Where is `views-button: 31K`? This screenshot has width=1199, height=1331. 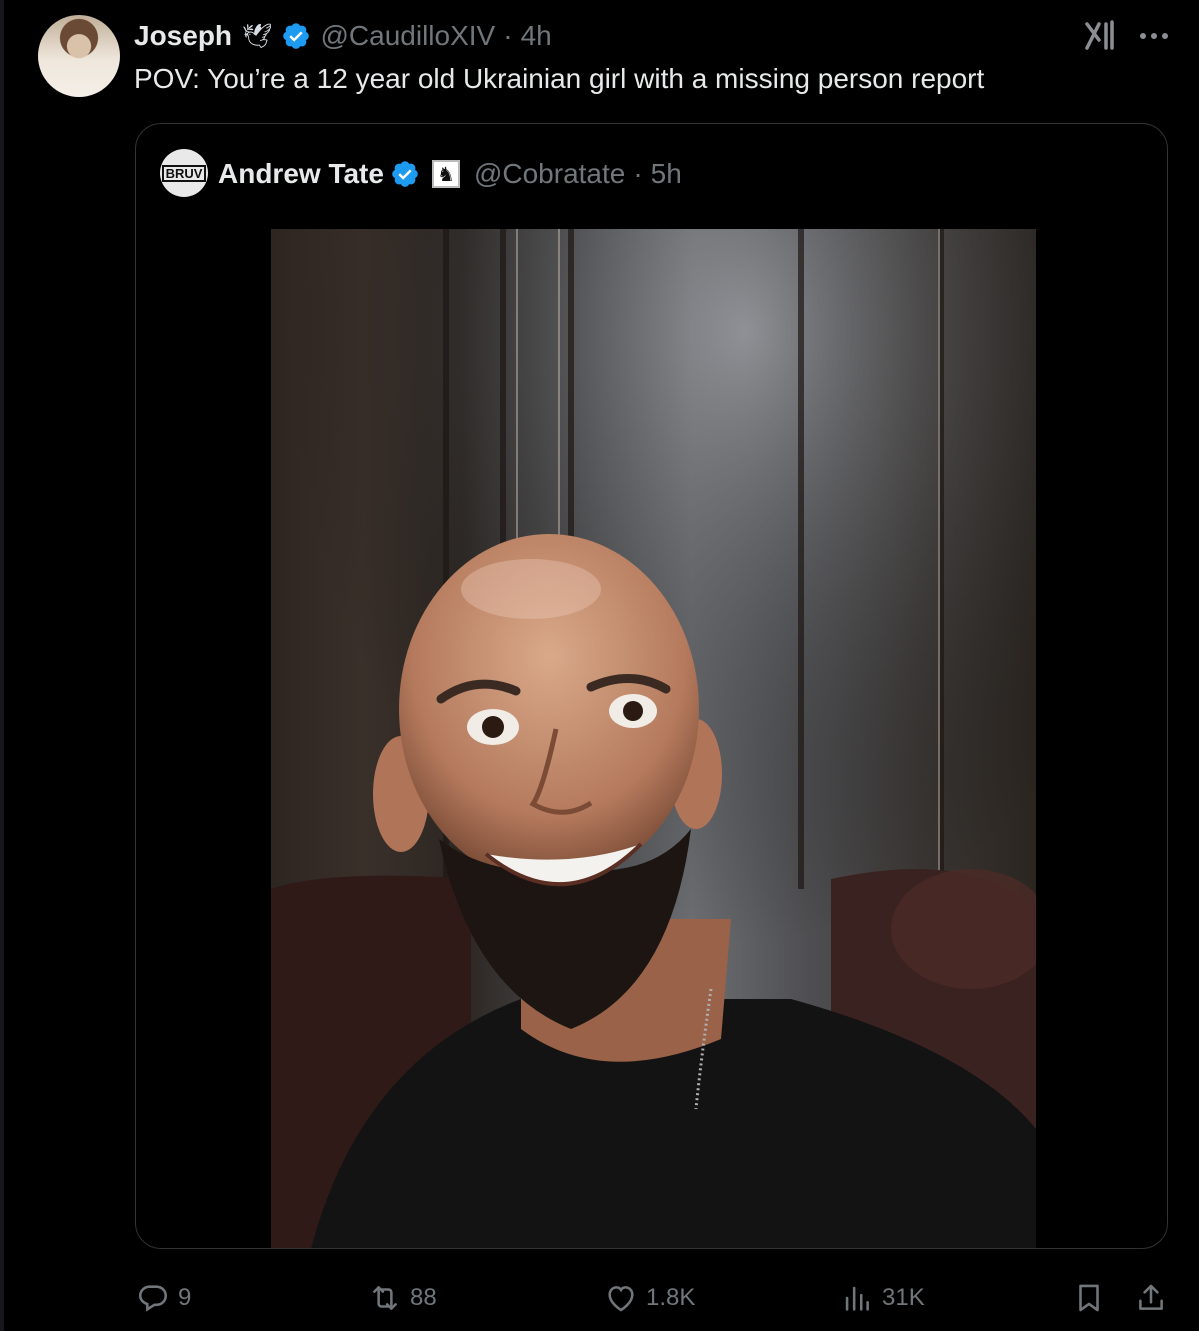 views-button: 31K is located at coordinates (882, 1298).